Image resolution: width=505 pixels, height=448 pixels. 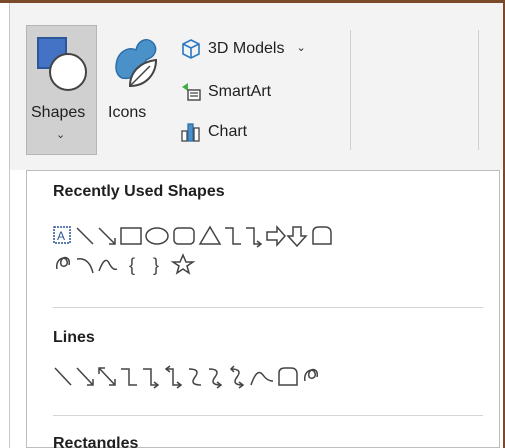 I want to click on smartart-button: SmartArt, so click(x=225, y=92).